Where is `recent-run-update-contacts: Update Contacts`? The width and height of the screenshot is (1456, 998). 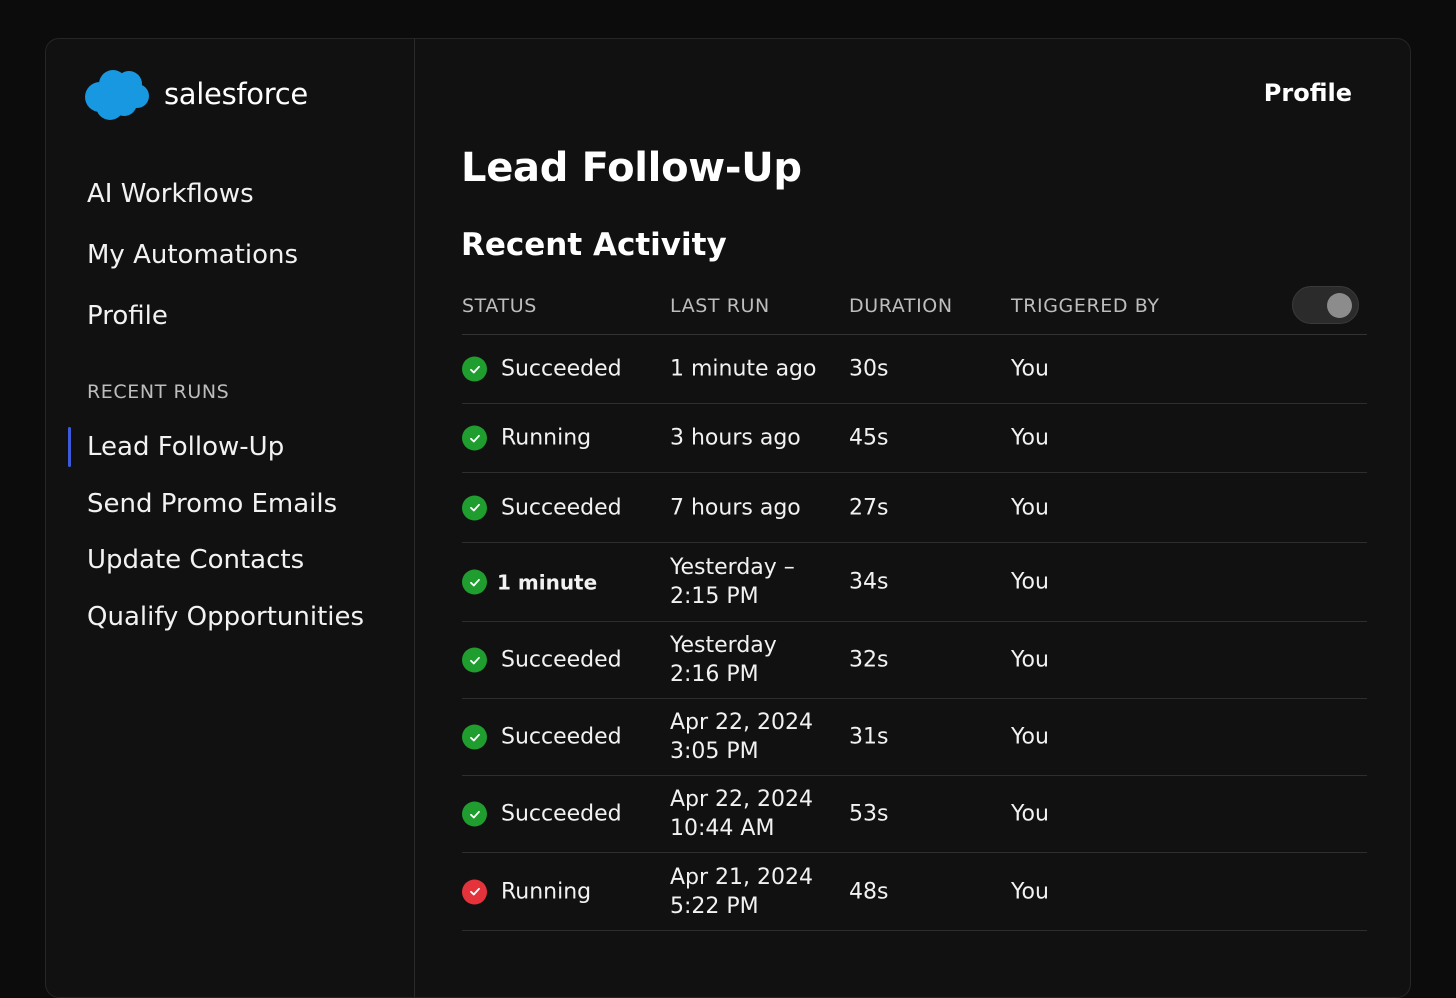 recent-run-update-contacts: Update Contacts is located at coordinates (230, 564).